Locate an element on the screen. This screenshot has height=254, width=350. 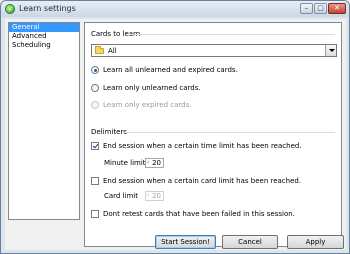
maximize-button: □ is located at coordinates (320, 8).